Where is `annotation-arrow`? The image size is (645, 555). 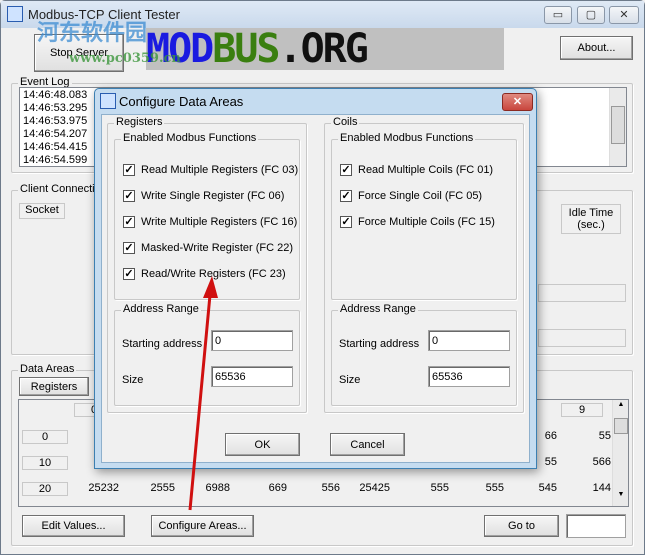
annotation-arrow is located at coordinates (203, 393).